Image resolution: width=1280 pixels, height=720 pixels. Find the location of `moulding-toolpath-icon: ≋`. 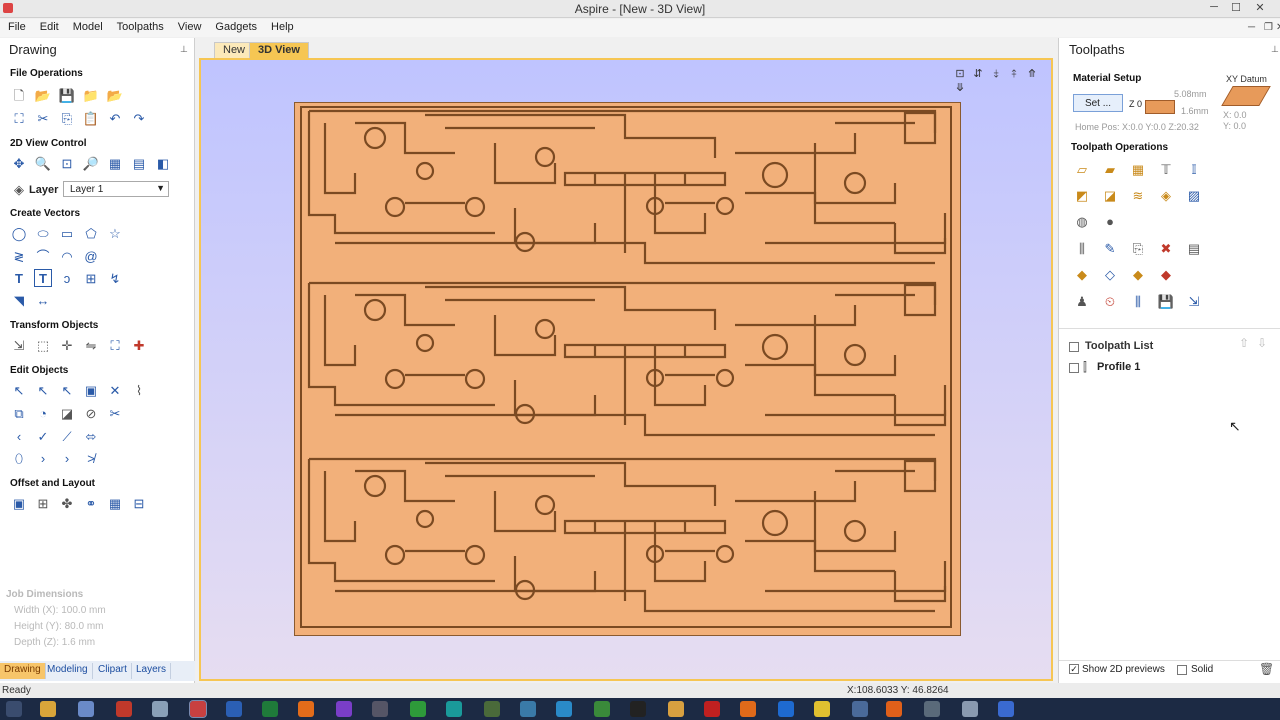

moulding-toolpath-icon: ≋ is located at coordinates (1138, 195).